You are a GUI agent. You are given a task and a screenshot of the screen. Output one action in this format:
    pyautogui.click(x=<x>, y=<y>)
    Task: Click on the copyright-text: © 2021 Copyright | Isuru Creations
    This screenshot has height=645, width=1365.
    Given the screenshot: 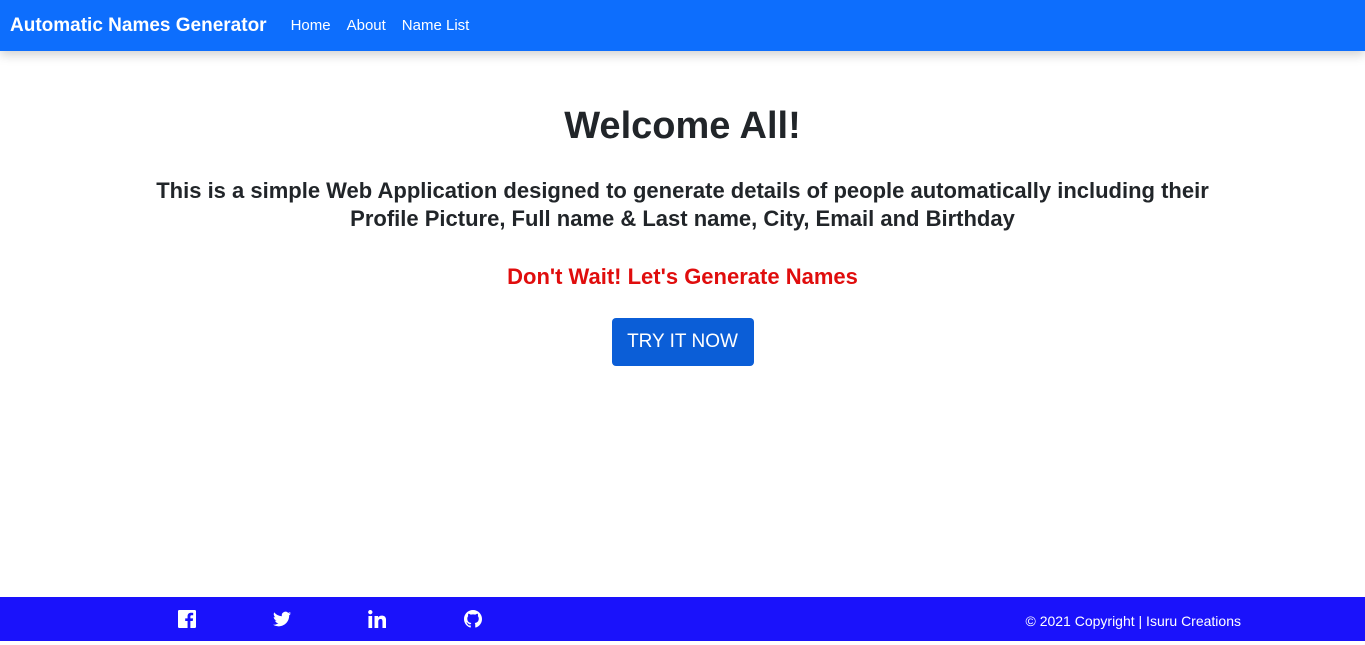 What is the action you would take?
    pyautogui.click(x=1133, y=621)
    